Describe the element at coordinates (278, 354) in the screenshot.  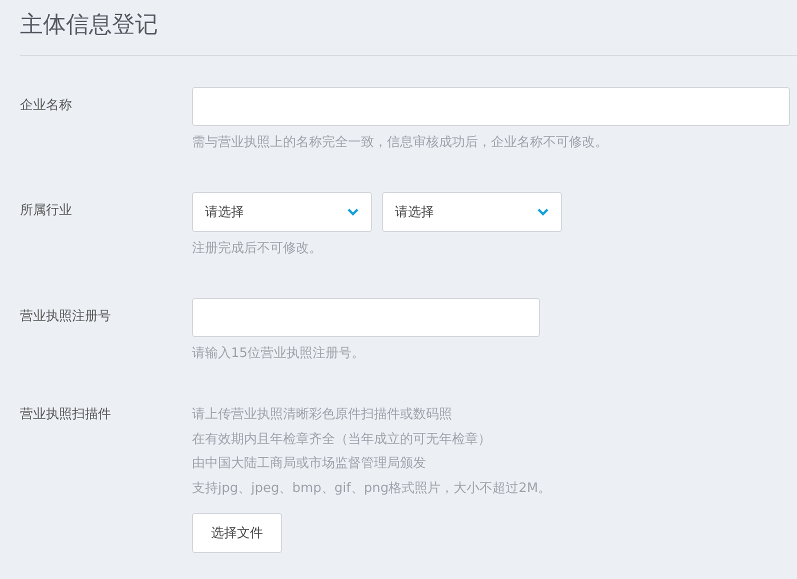
I see `hint-text: 请输入15位营业执照注册号。` at that location.